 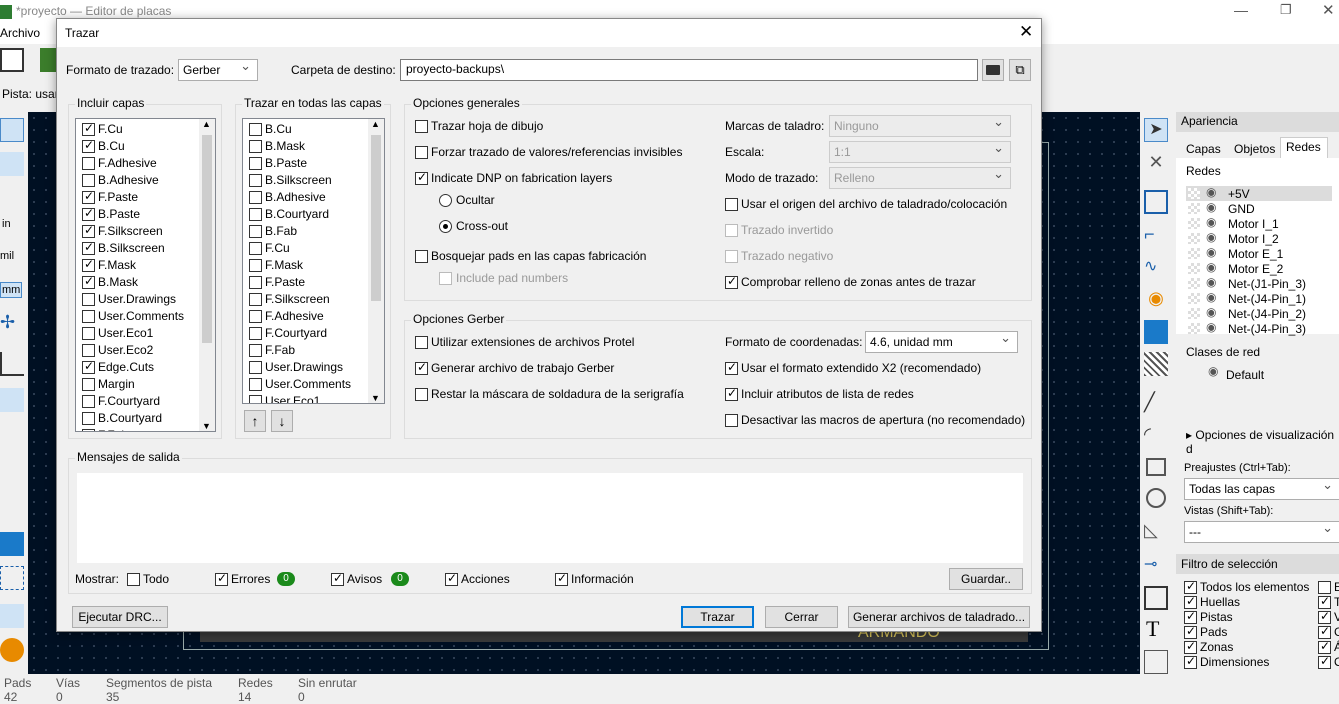 I want to click on x2-checkbox, so click(x=731, y=367).